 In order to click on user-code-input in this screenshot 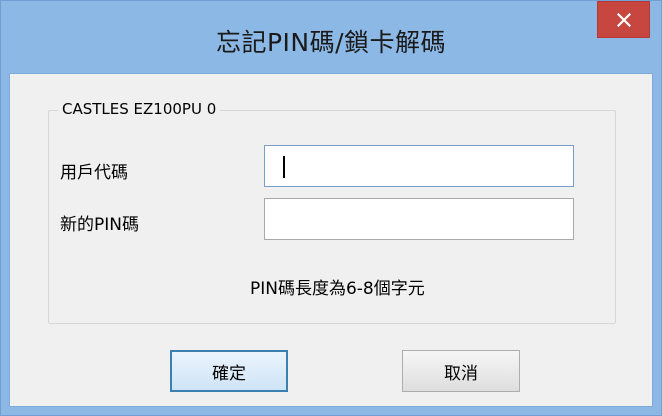, I will do `click(419, 166)`.